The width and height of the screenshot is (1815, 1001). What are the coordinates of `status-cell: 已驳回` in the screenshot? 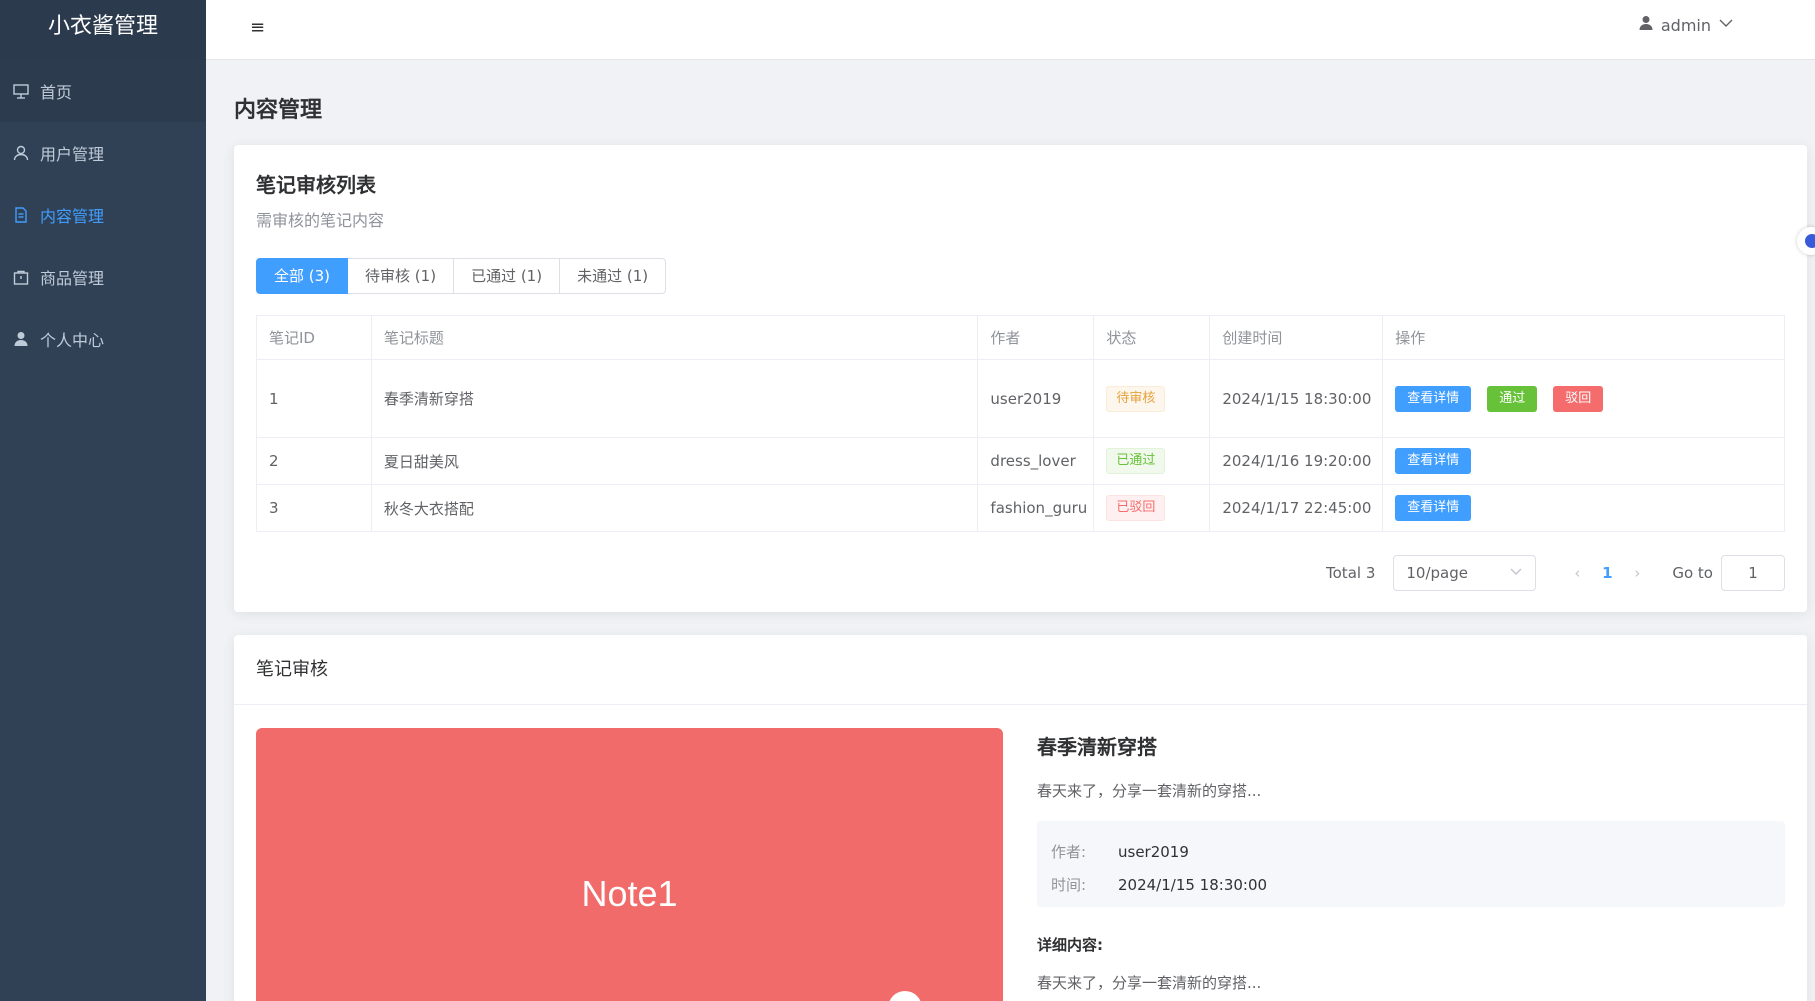 It's located at (1152, 508).